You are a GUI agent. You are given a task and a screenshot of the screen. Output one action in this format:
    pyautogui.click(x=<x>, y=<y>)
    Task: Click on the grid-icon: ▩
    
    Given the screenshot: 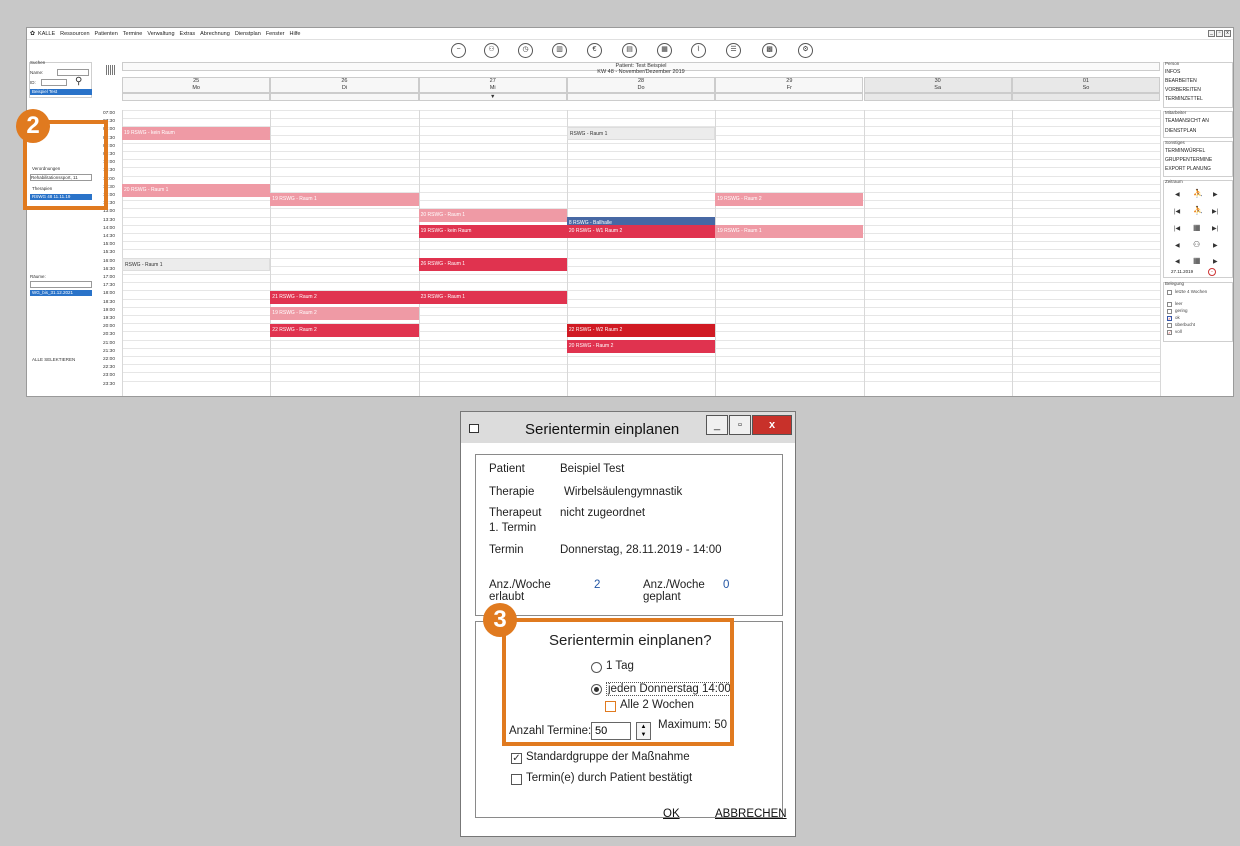 What is the action you would take?
    pyautogui.click(x=769, y=50)
    